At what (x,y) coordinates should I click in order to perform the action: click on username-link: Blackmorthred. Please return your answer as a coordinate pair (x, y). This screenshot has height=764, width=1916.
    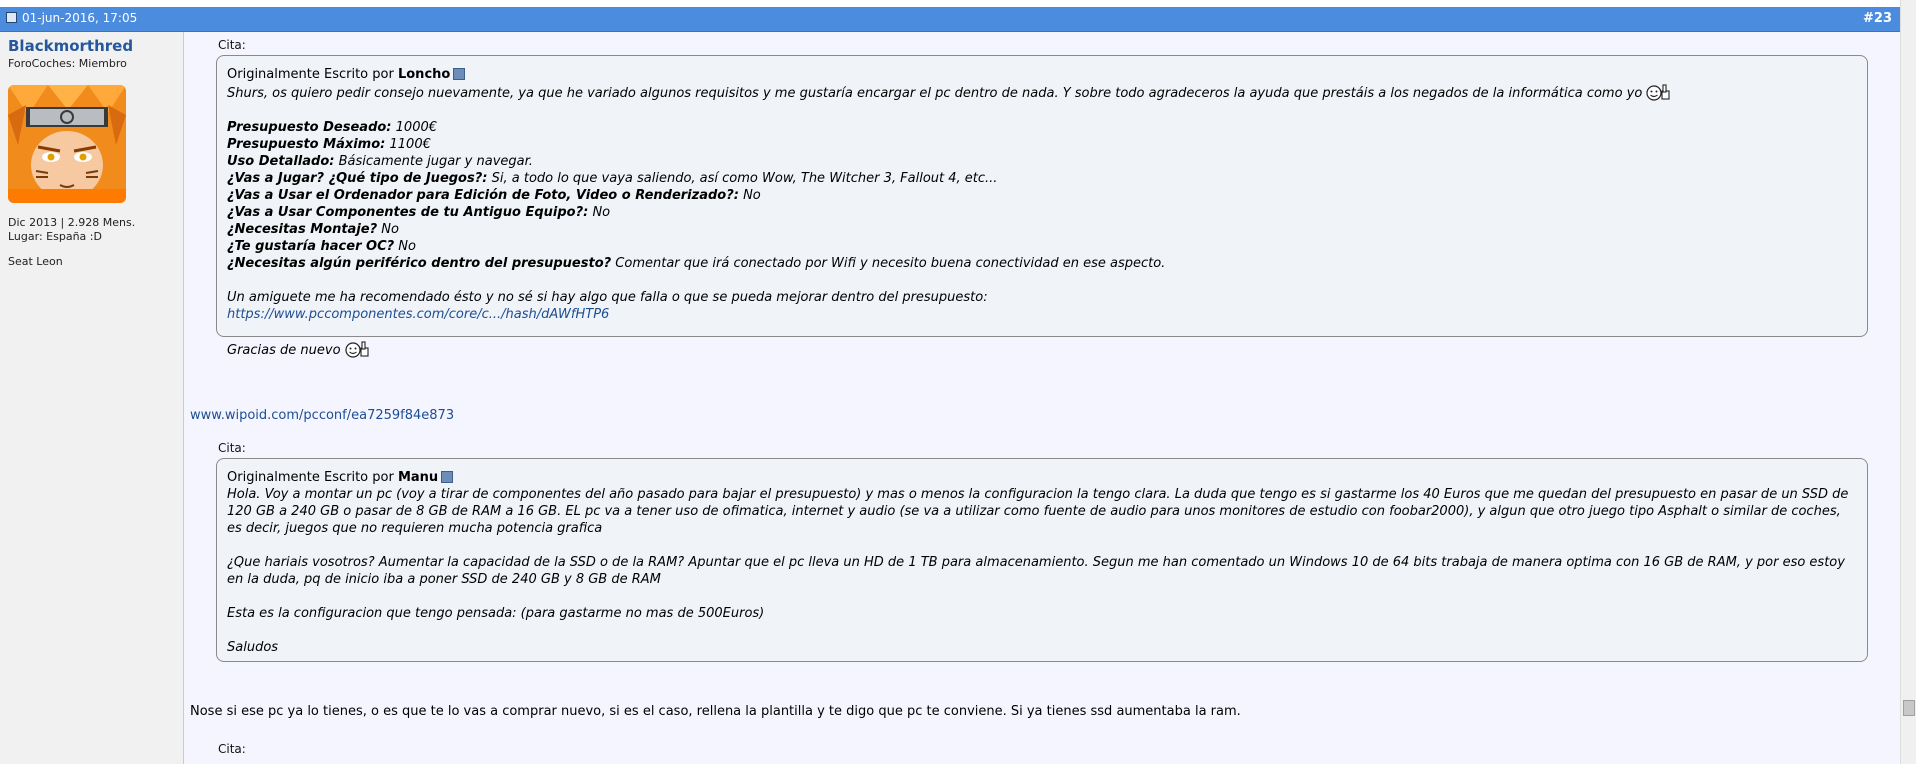
    Looking at the image, I should click on (70, 46).